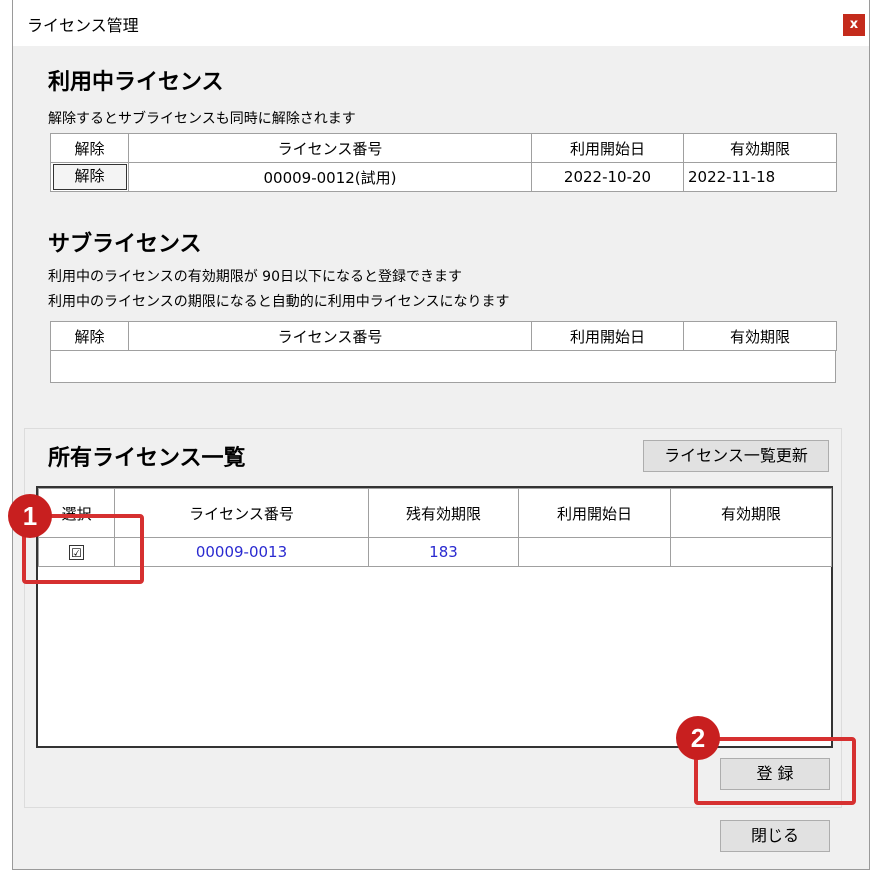 The height and width of the screenshot is (872, 872). I want to click on sub-license-table: 解除 ライセンス番号 利用開始日 有効期限, so click(443, 336).